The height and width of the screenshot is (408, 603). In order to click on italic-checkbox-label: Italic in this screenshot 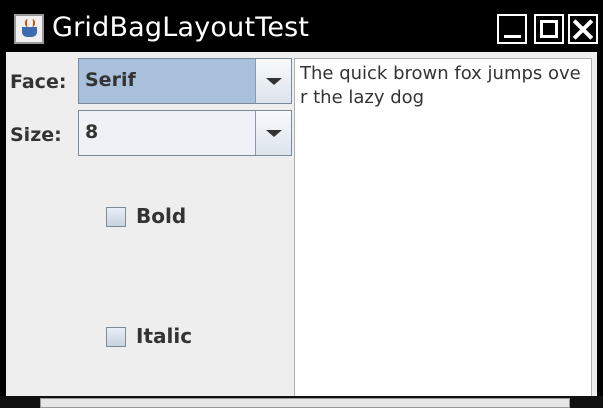, I will do `click(164, 336)`.